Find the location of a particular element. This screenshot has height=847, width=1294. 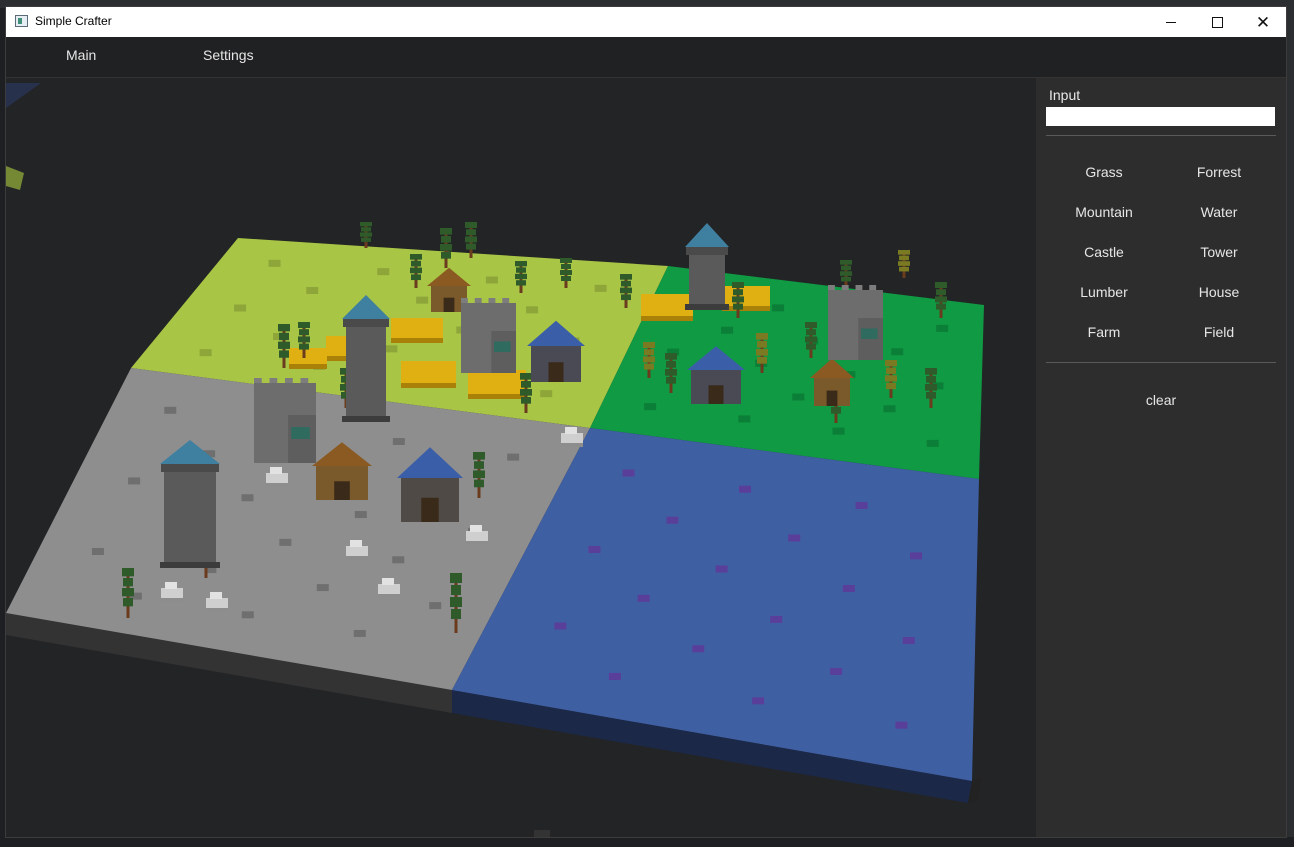

lumber-mountain-door is located at coordinates (342, 490).